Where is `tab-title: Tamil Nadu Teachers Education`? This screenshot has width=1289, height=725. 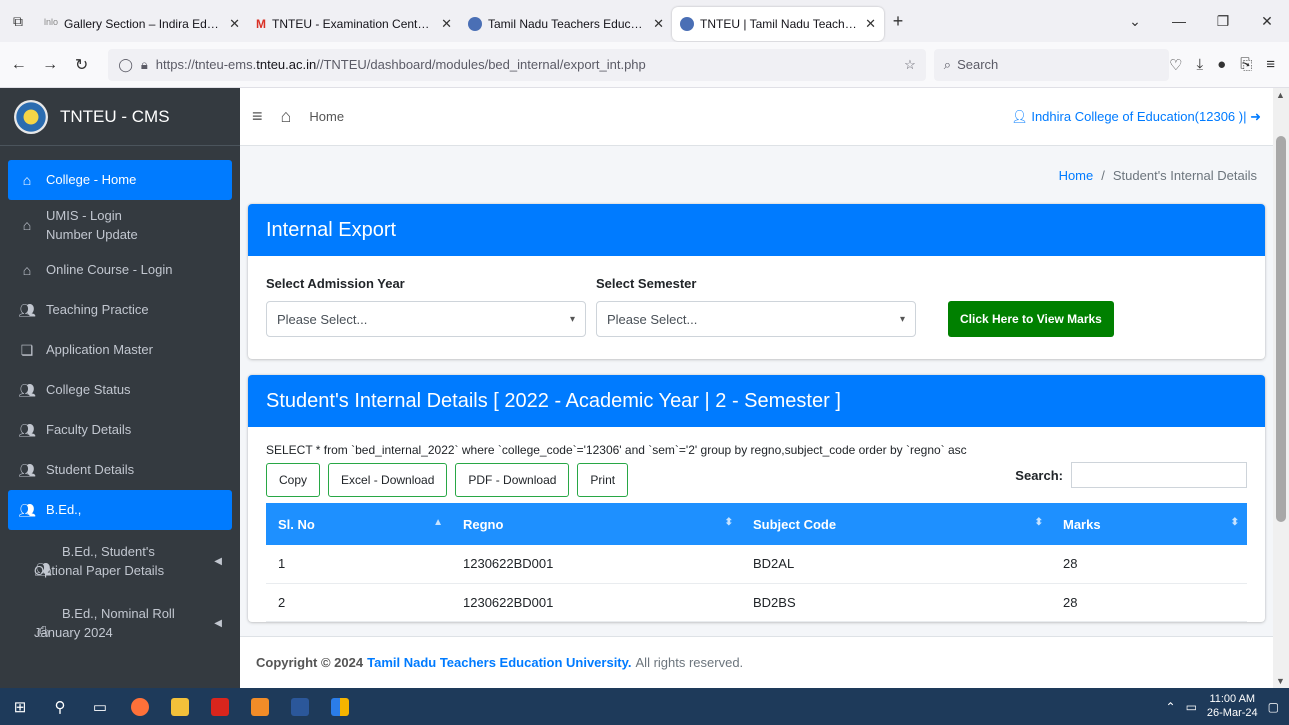 tab-title: Tamil Nadu Teachers Education is located at coordinates (568, 24).